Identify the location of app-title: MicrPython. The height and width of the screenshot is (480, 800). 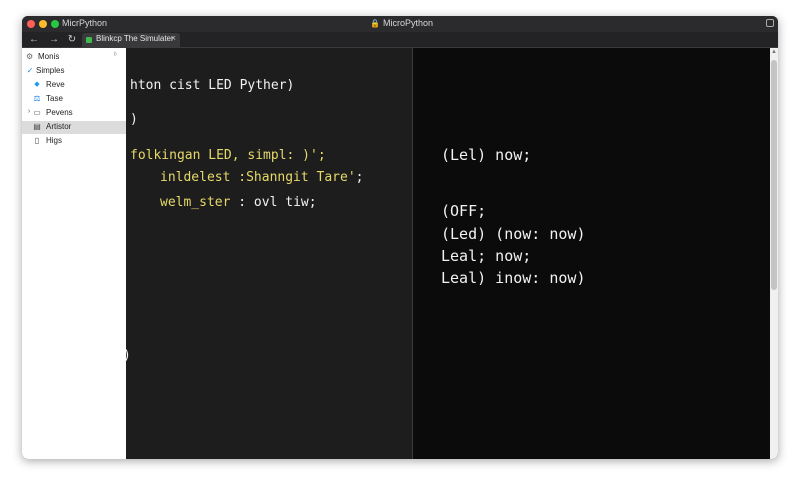
(85, 23).